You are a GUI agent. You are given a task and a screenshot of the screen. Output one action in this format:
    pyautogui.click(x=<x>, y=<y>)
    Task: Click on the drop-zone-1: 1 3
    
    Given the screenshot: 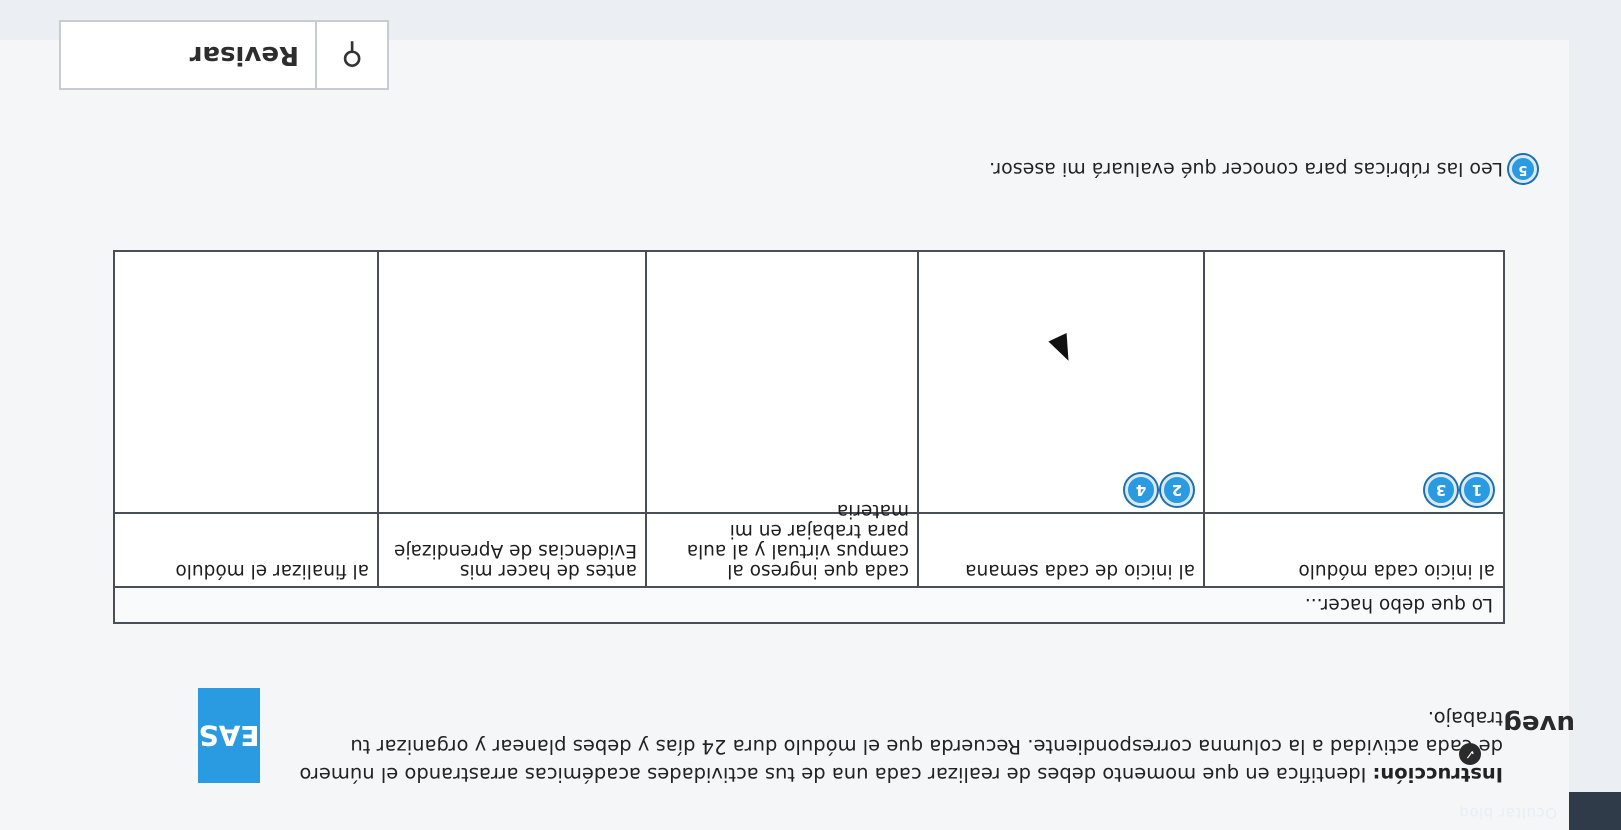 What is the action you would take?
    pyautogui.click(x=1353, y=382)
    